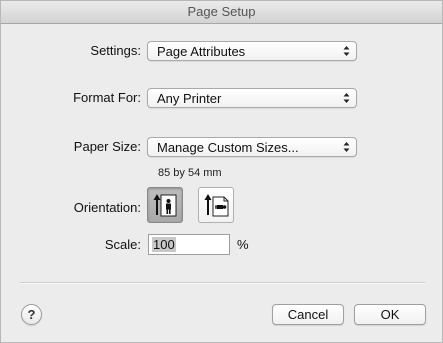  Describe the element at coordinates (252, 51) in the screenshot. I see `settings-popup: Page Attributes` at that location.